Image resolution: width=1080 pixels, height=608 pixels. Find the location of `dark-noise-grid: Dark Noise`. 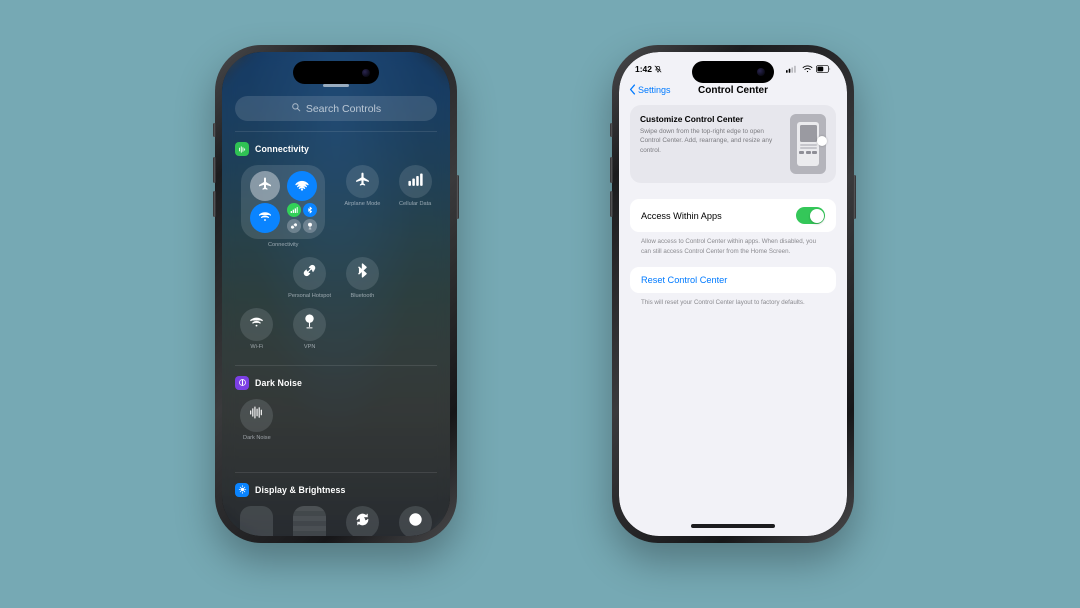

dark-noise-grid: Dark Noise is located at coordinates (336, 420).